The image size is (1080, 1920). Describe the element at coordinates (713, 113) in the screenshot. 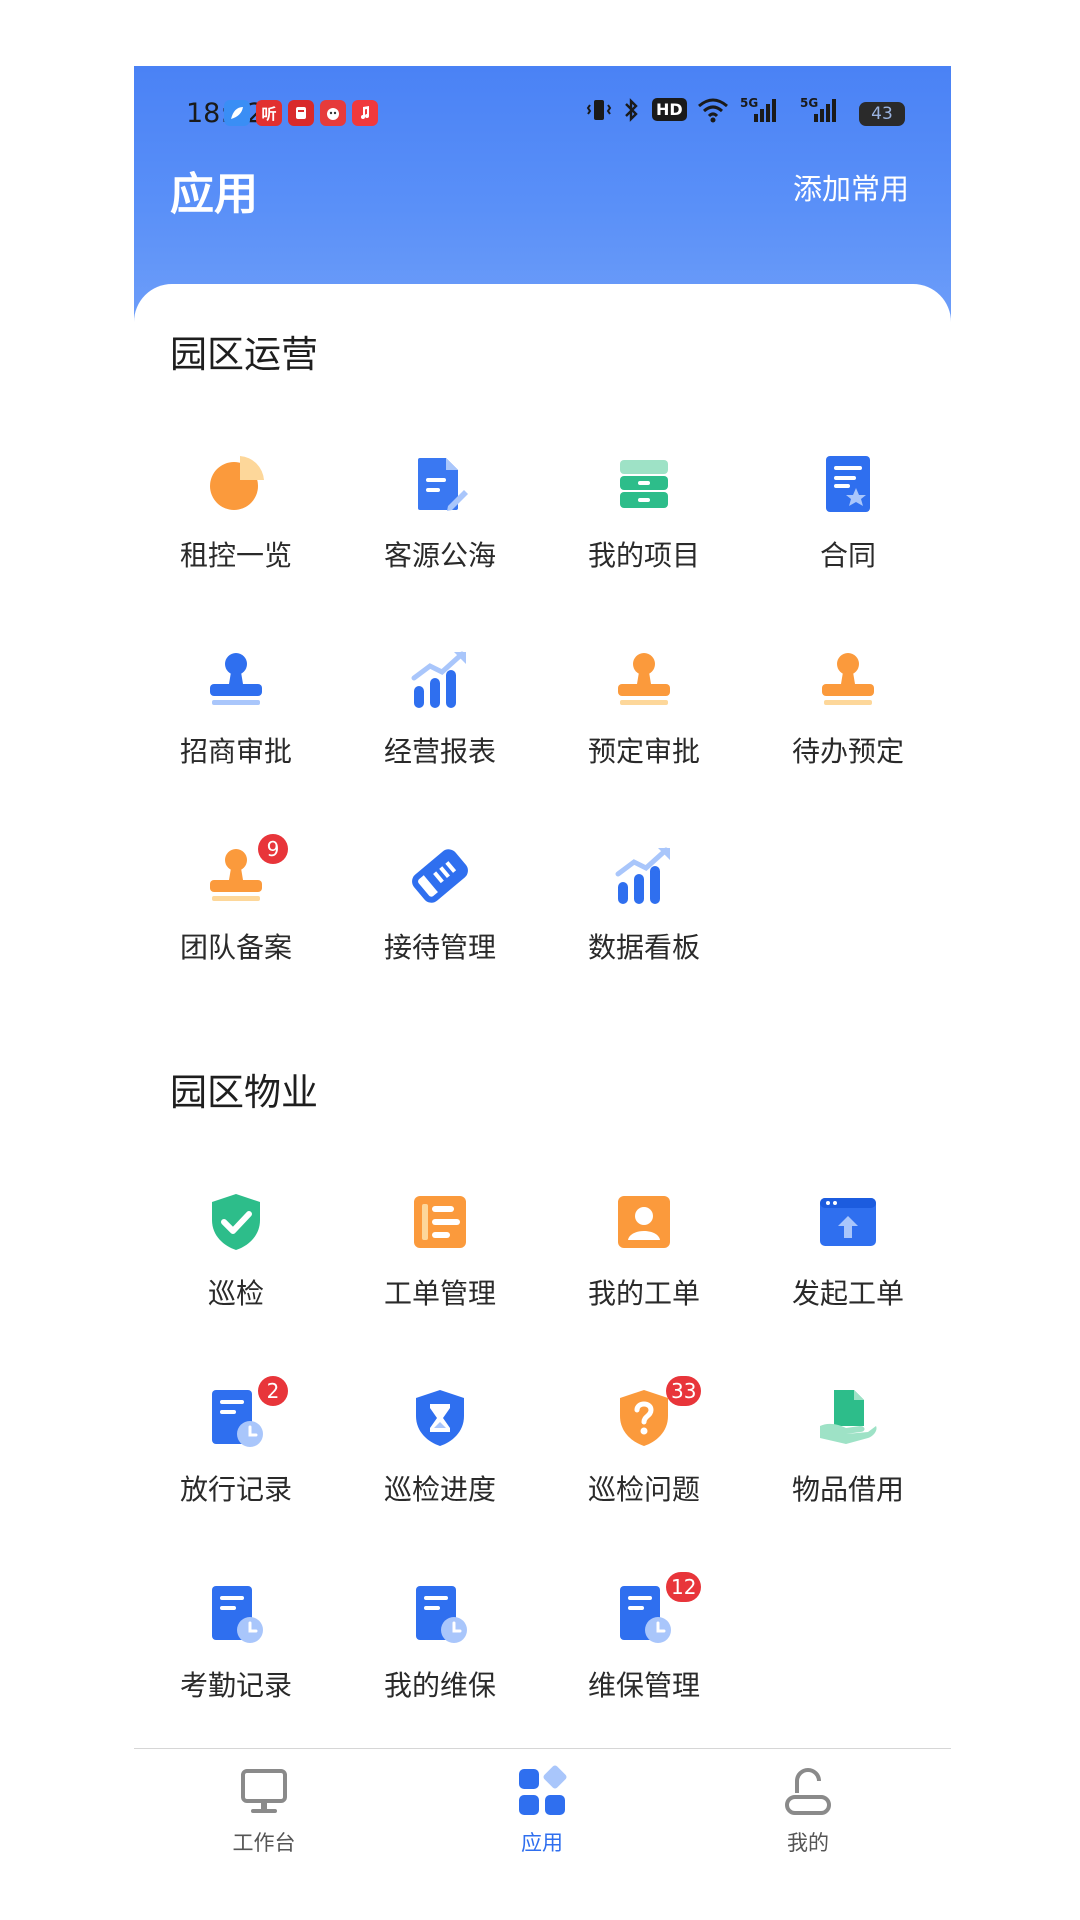

I see `wifi-icon` at that location.